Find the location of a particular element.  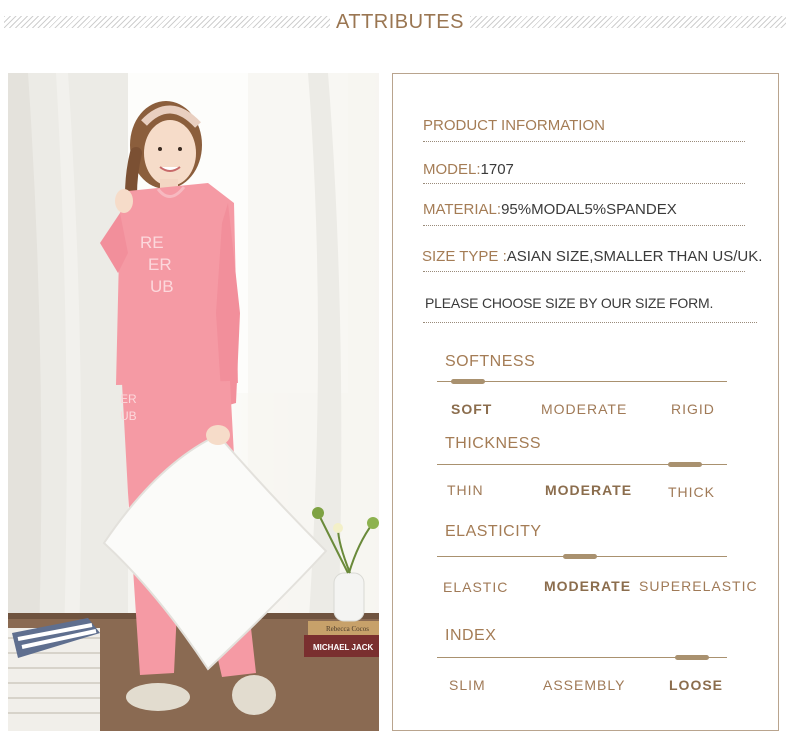

elasticity-indicator is located at coordinates (580, 556).